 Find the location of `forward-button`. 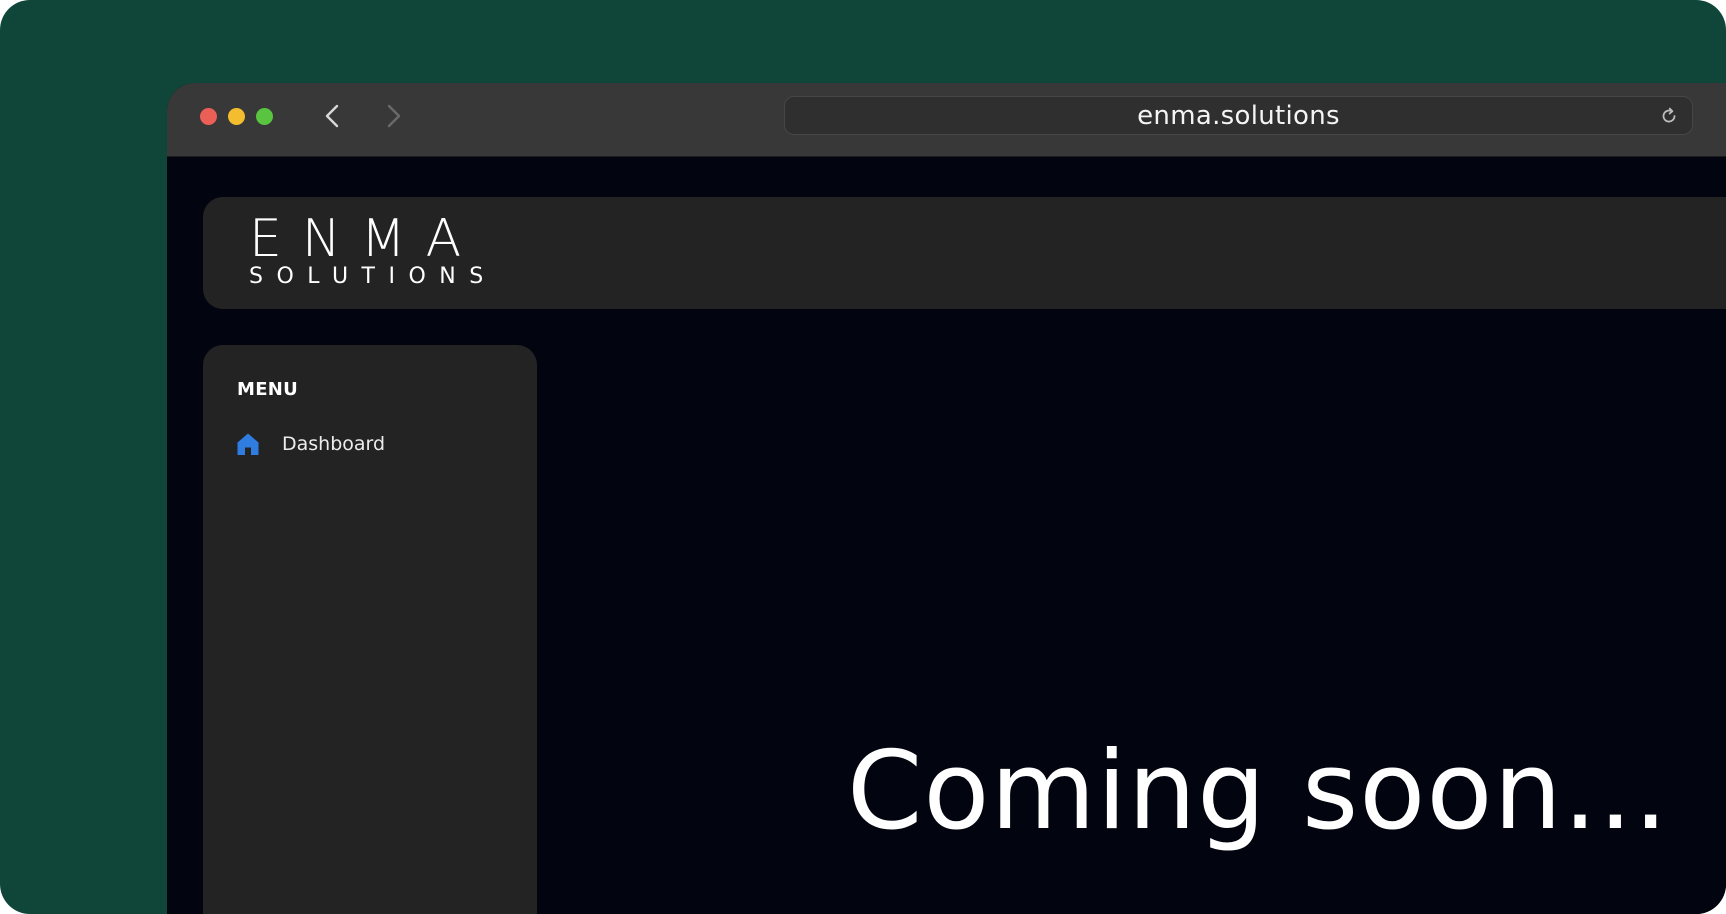

forward-button is located at coordinates (394, 116).